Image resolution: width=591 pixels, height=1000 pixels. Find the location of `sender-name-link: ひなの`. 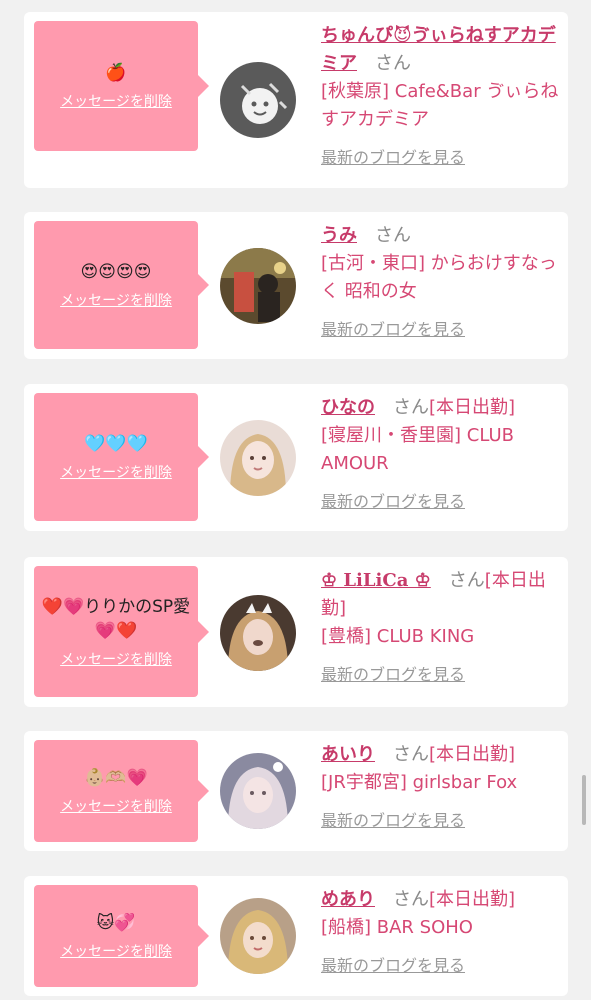

sender-name-link: ひなの is located at coordinates (348, 407).